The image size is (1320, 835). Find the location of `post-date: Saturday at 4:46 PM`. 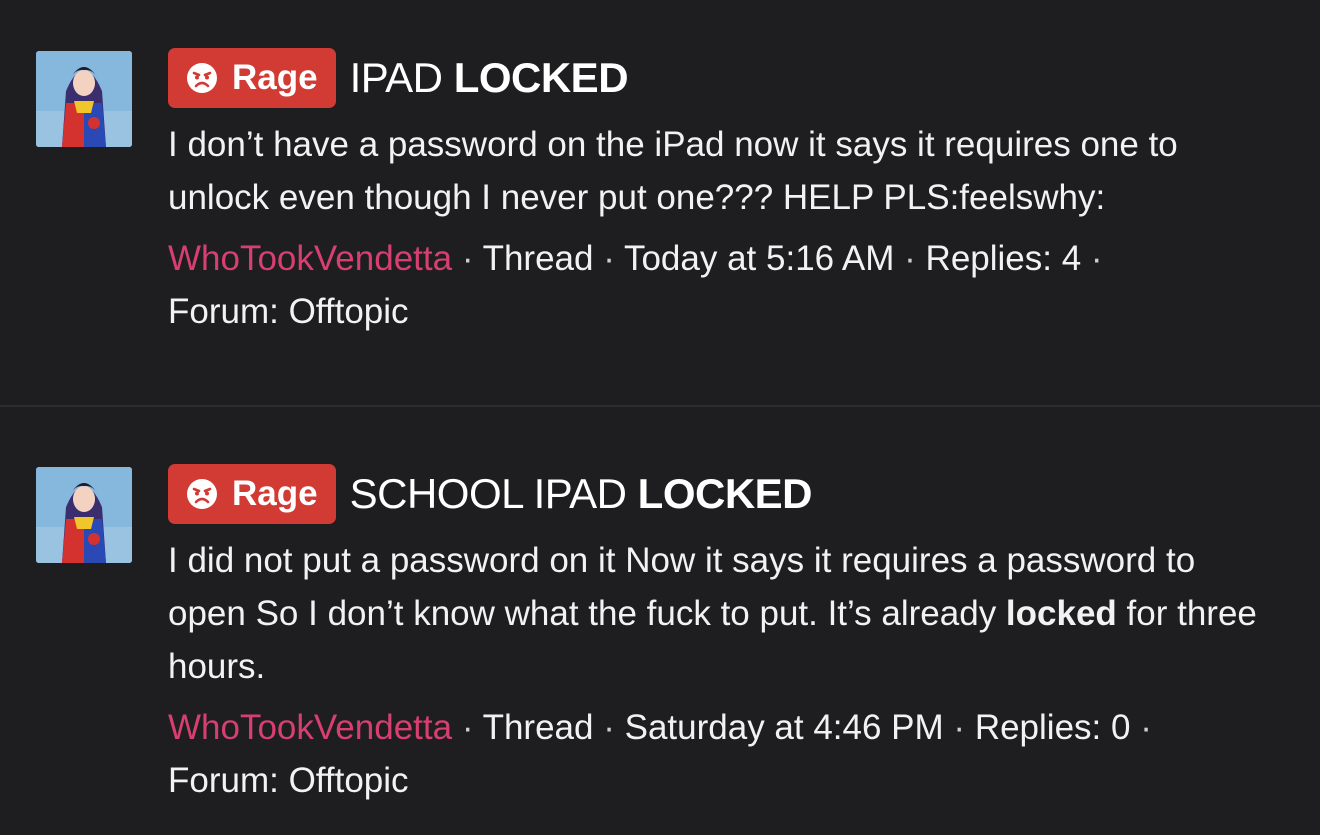

post-date: Saturday at 4:46 PM is located at coordinates (784, 727).